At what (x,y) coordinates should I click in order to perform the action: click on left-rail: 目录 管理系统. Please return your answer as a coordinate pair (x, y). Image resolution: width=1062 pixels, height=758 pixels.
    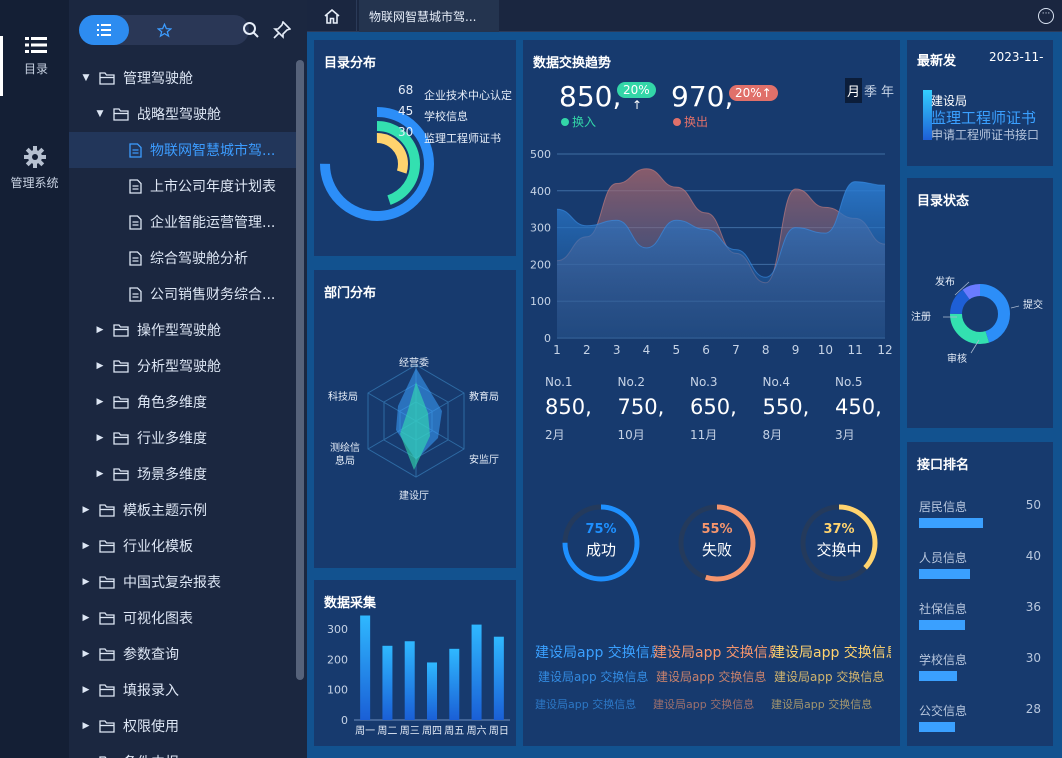
    Looking at the image, I should click on (34, 379).